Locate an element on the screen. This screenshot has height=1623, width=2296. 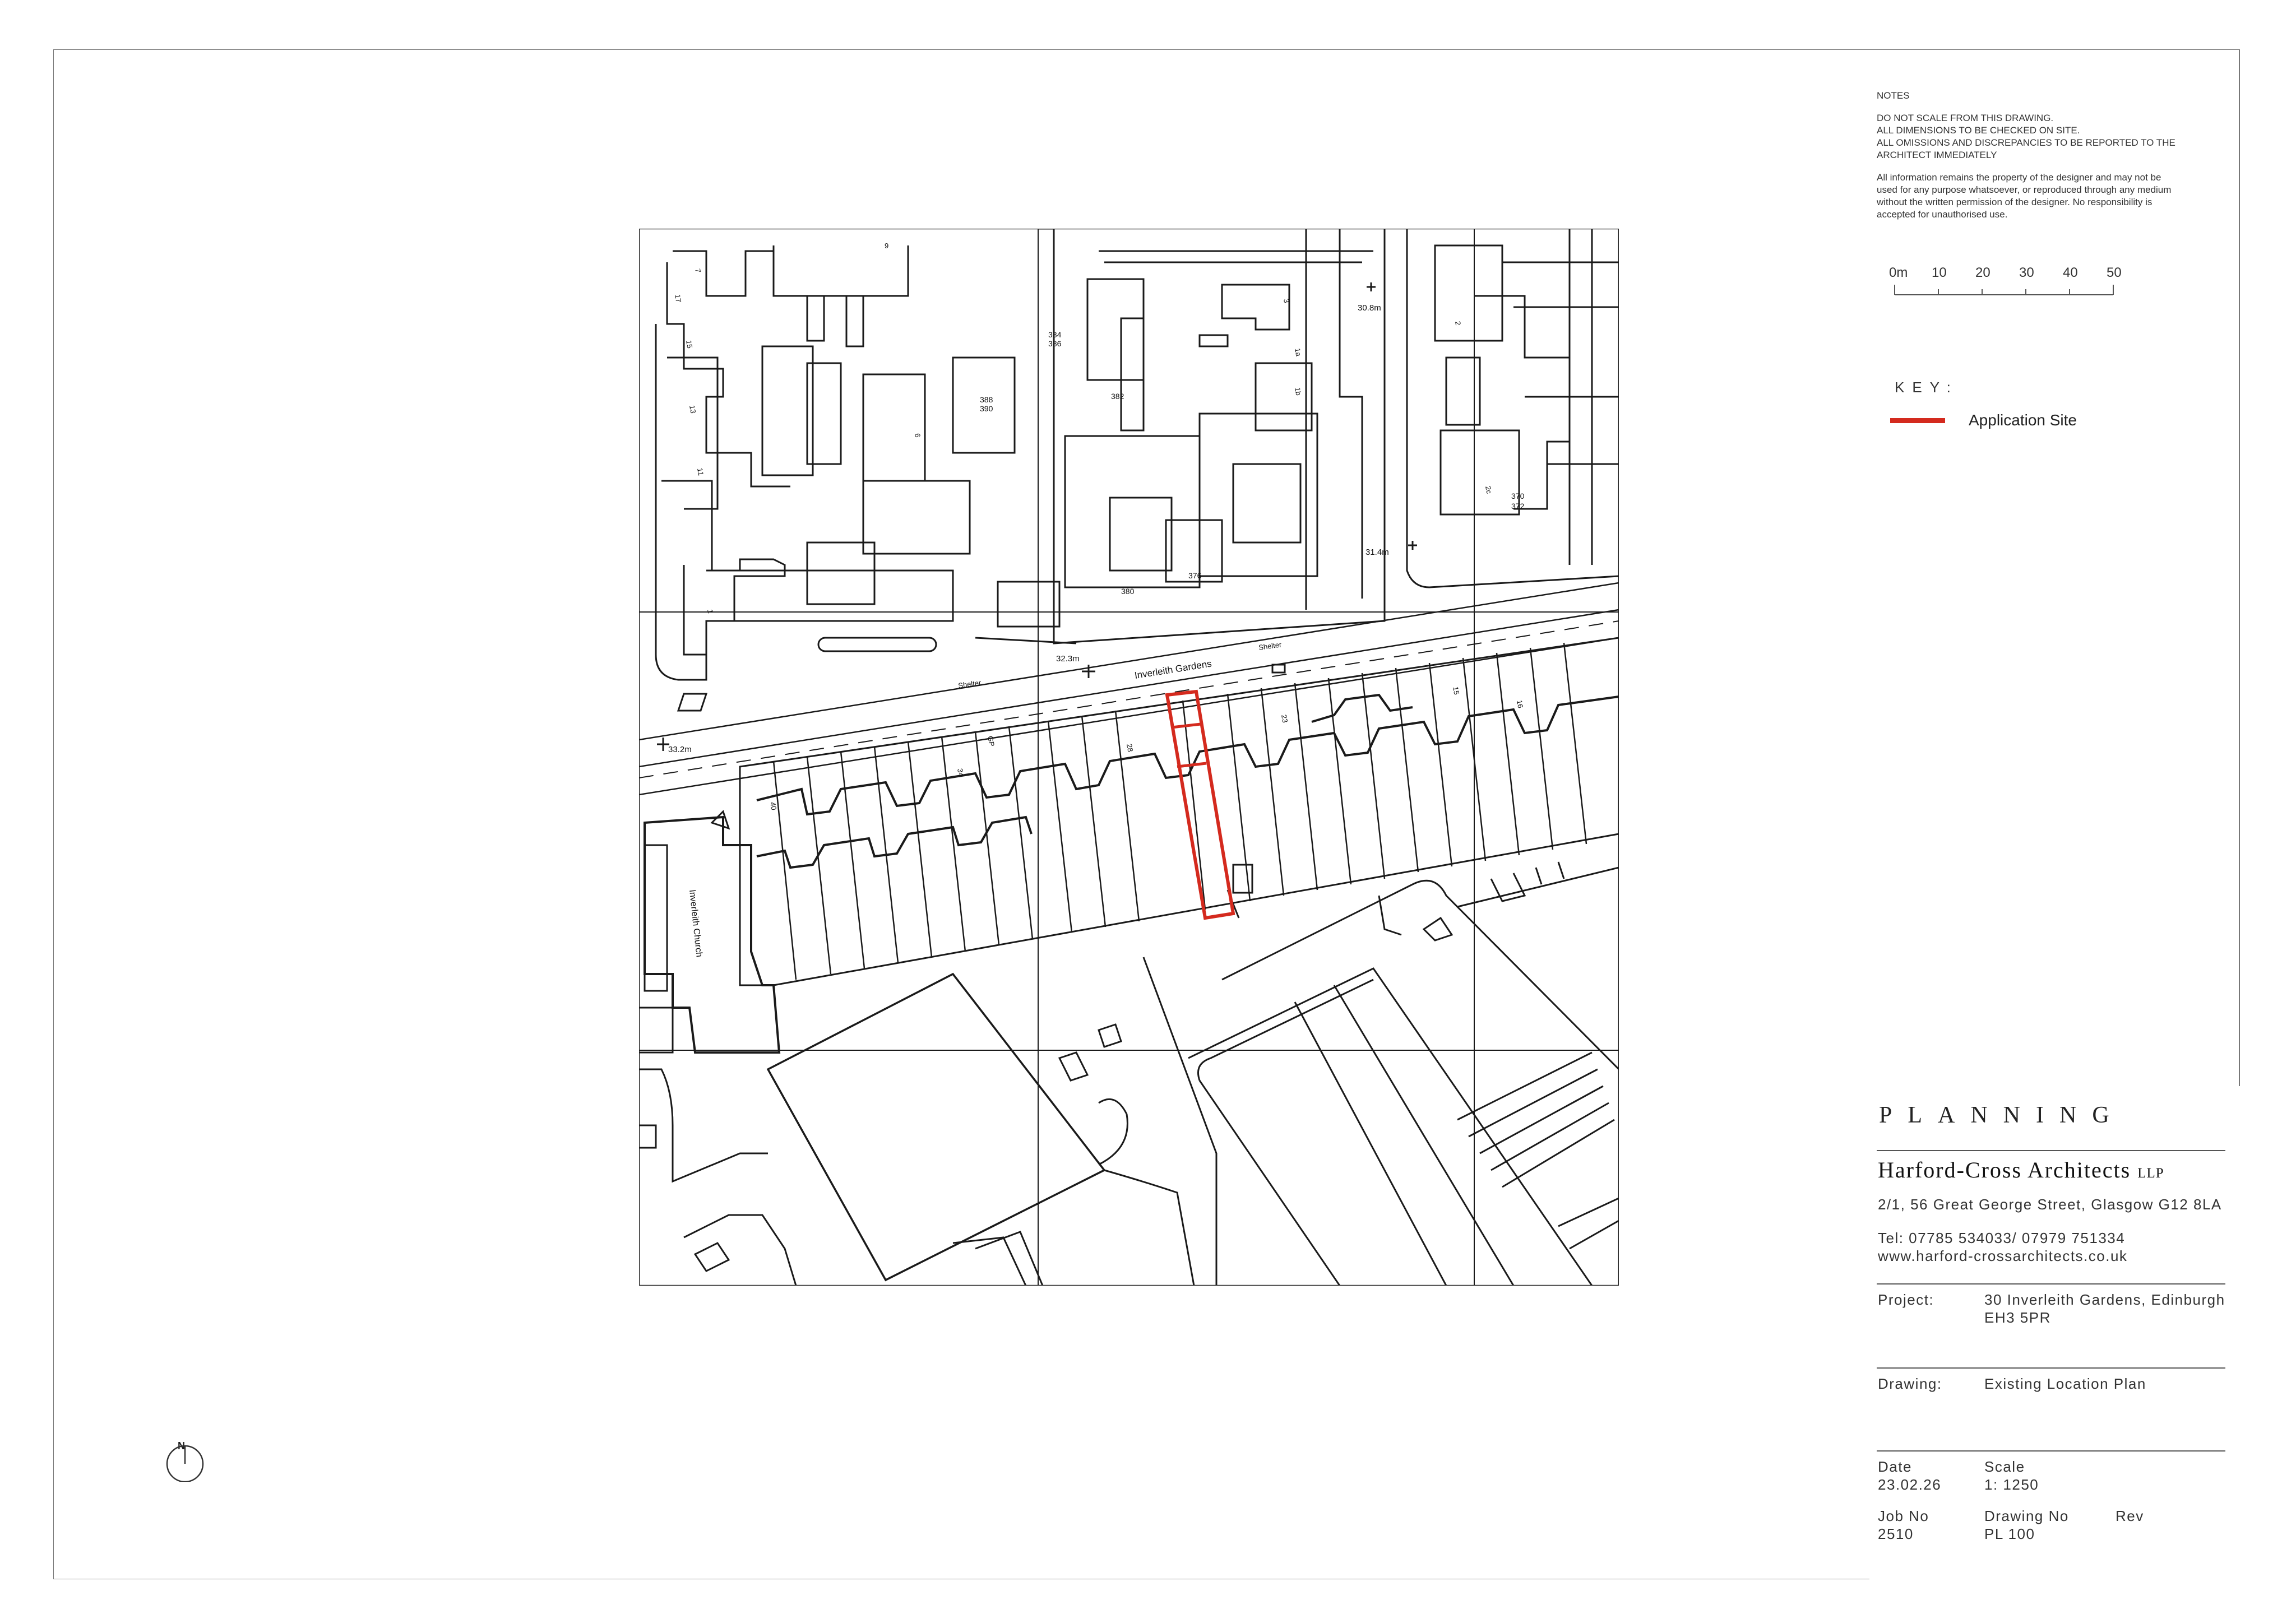
house-number: 386 is located at coordinates (1055, 343).